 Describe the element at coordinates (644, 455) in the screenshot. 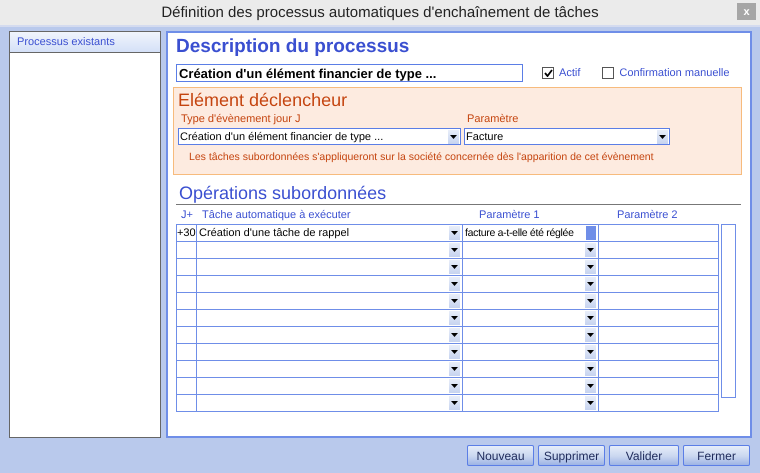

I see `validate-button: Valider` at that location.